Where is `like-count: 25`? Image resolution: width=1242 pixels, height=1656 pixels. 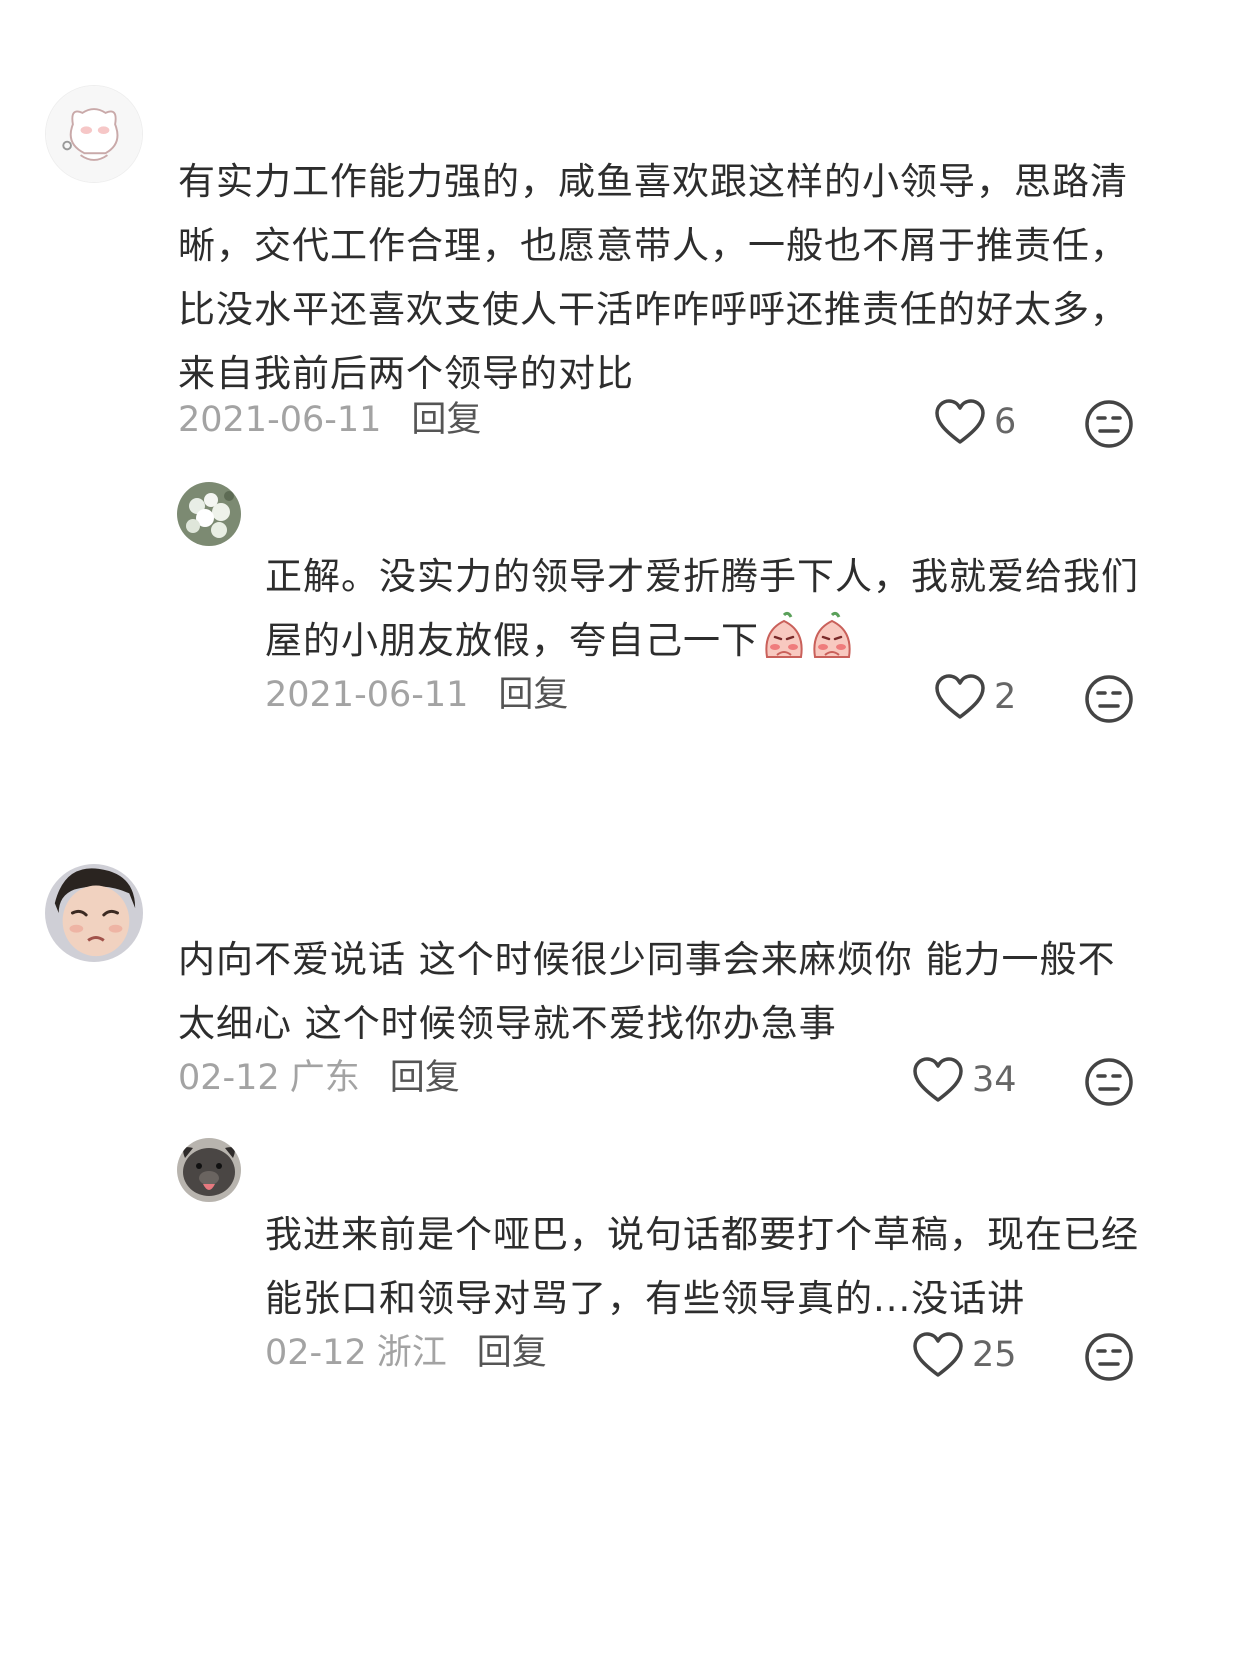
like-count: 25 is located at coordinates (994, 1355).